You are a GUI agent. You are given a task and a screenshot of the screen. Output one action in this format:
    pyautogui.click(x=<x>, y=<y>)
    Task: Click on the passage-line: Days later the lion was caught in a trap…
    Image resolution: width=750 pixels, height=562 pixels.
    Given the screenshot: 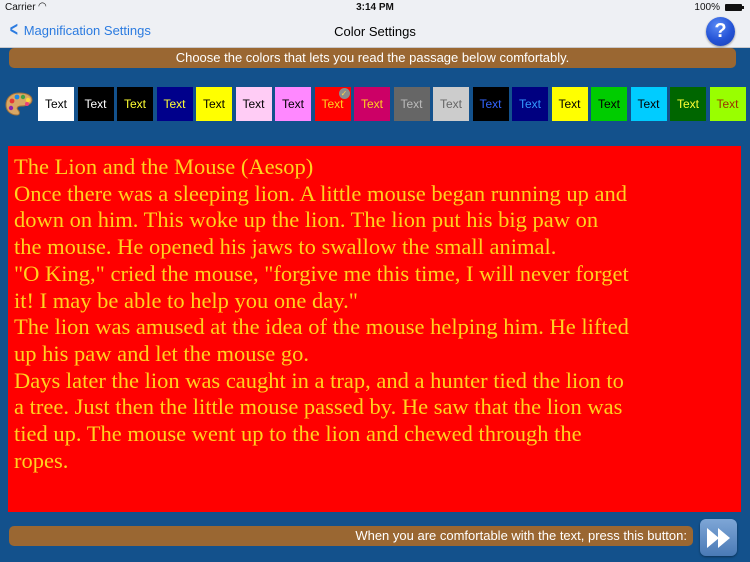 What is the action you would take?
    pyautogui.click(x=319, y=380)
    